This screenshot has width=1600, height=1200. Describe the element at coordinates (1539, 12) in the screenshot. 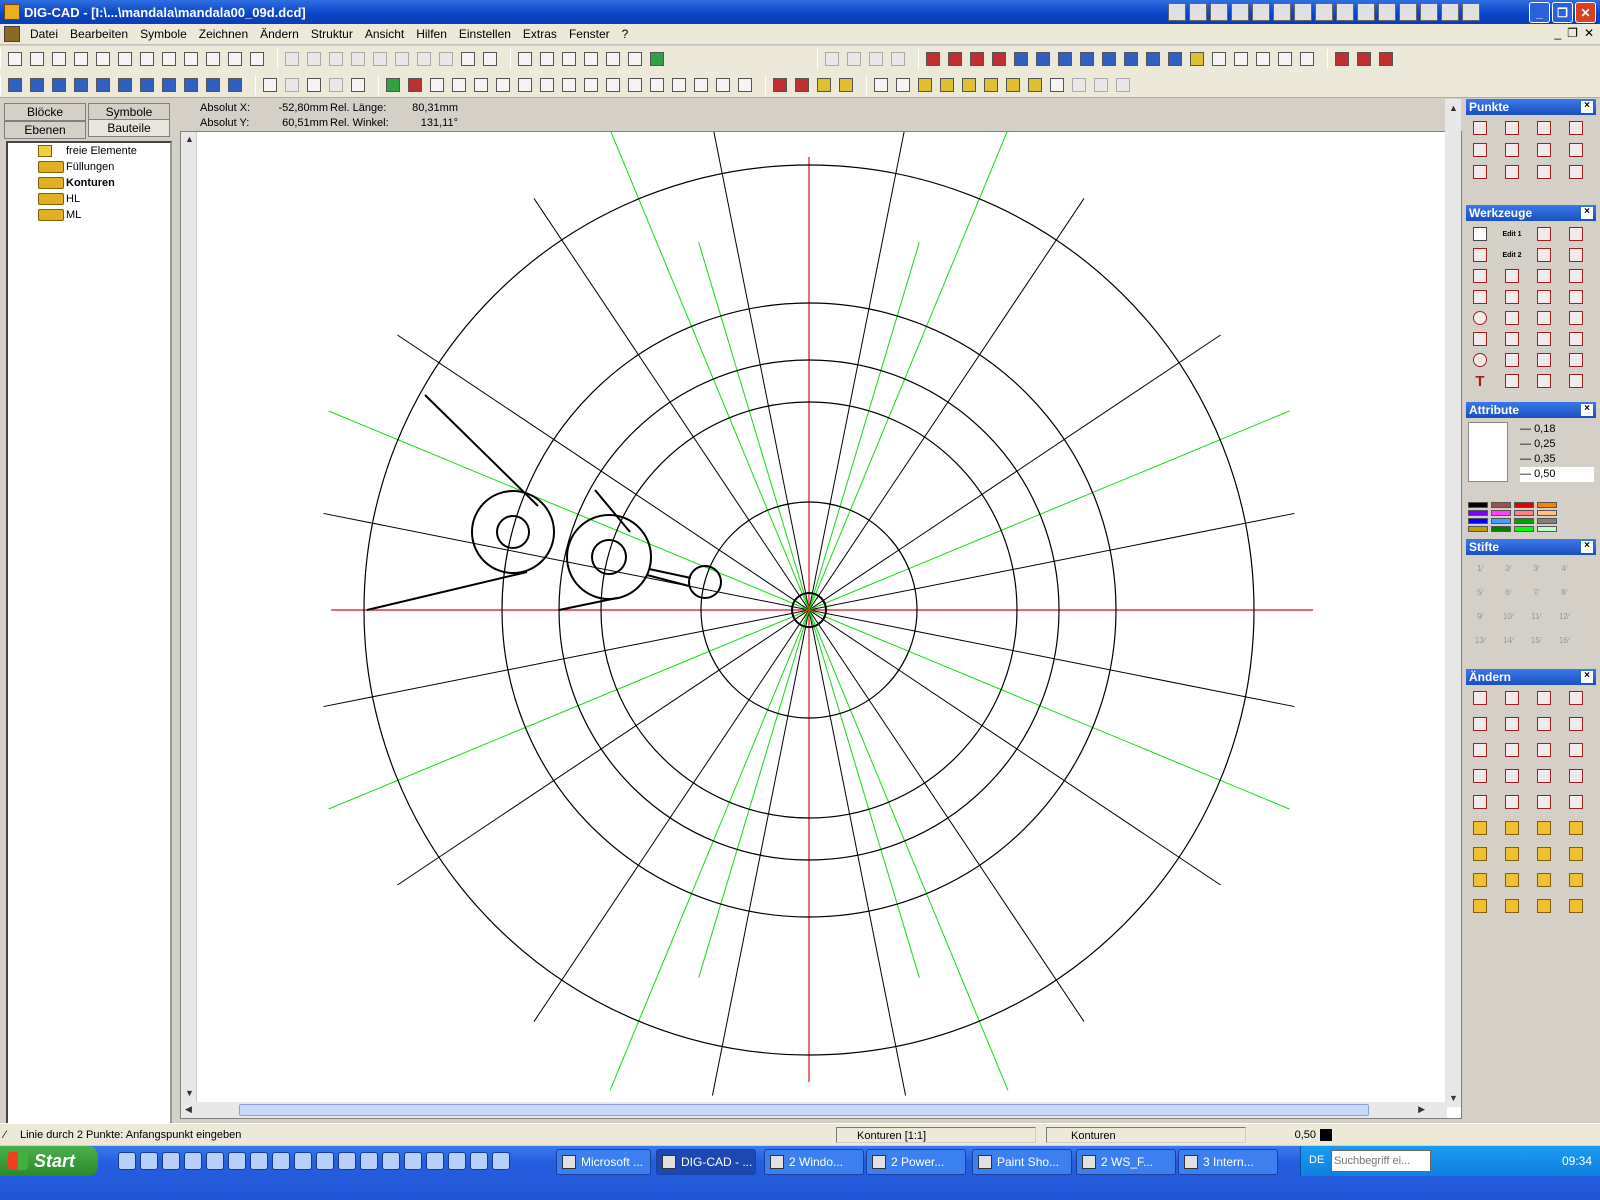

I see `minimize-button: _` at that location.